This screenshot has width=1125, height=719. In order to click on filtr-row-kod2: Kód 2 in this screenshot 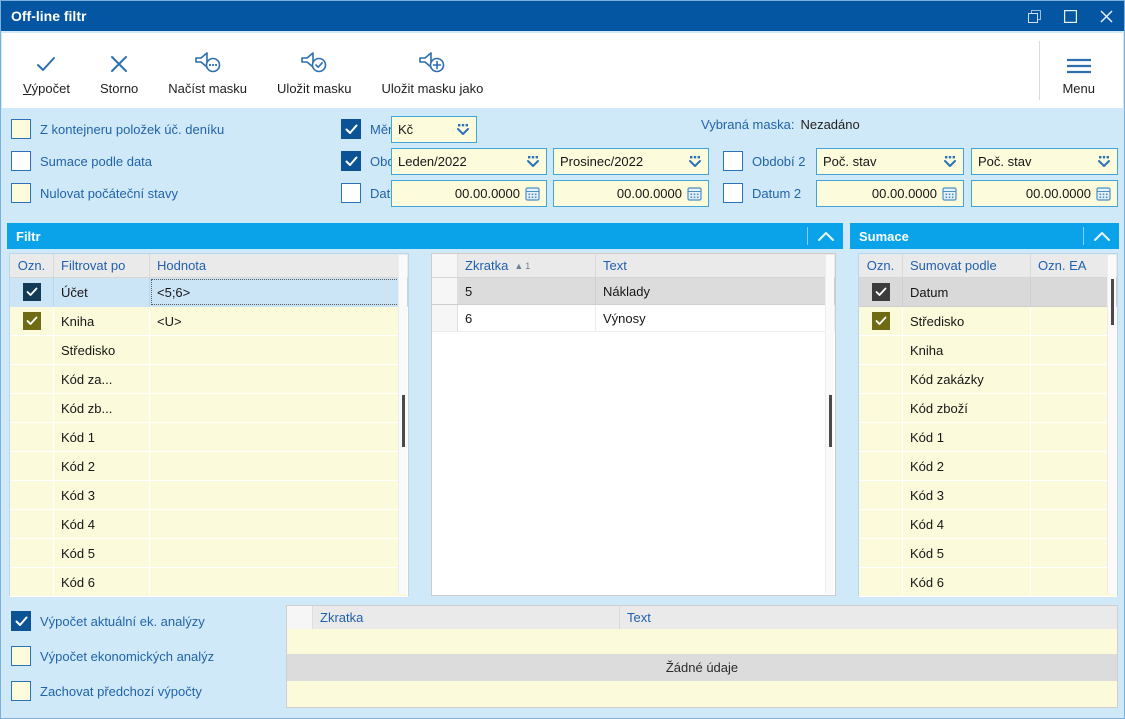, I will do `click(209, 466)`.